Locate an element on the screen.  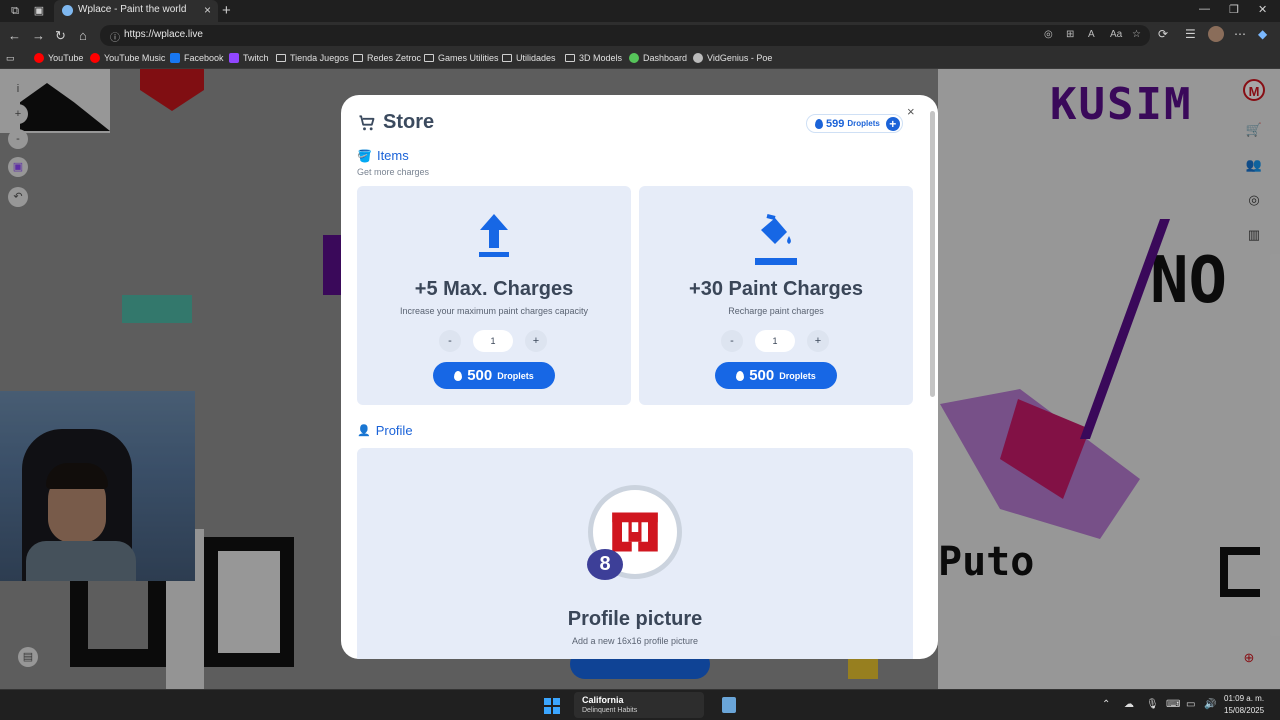
droplet-icon is located at coordinates (819, 123).